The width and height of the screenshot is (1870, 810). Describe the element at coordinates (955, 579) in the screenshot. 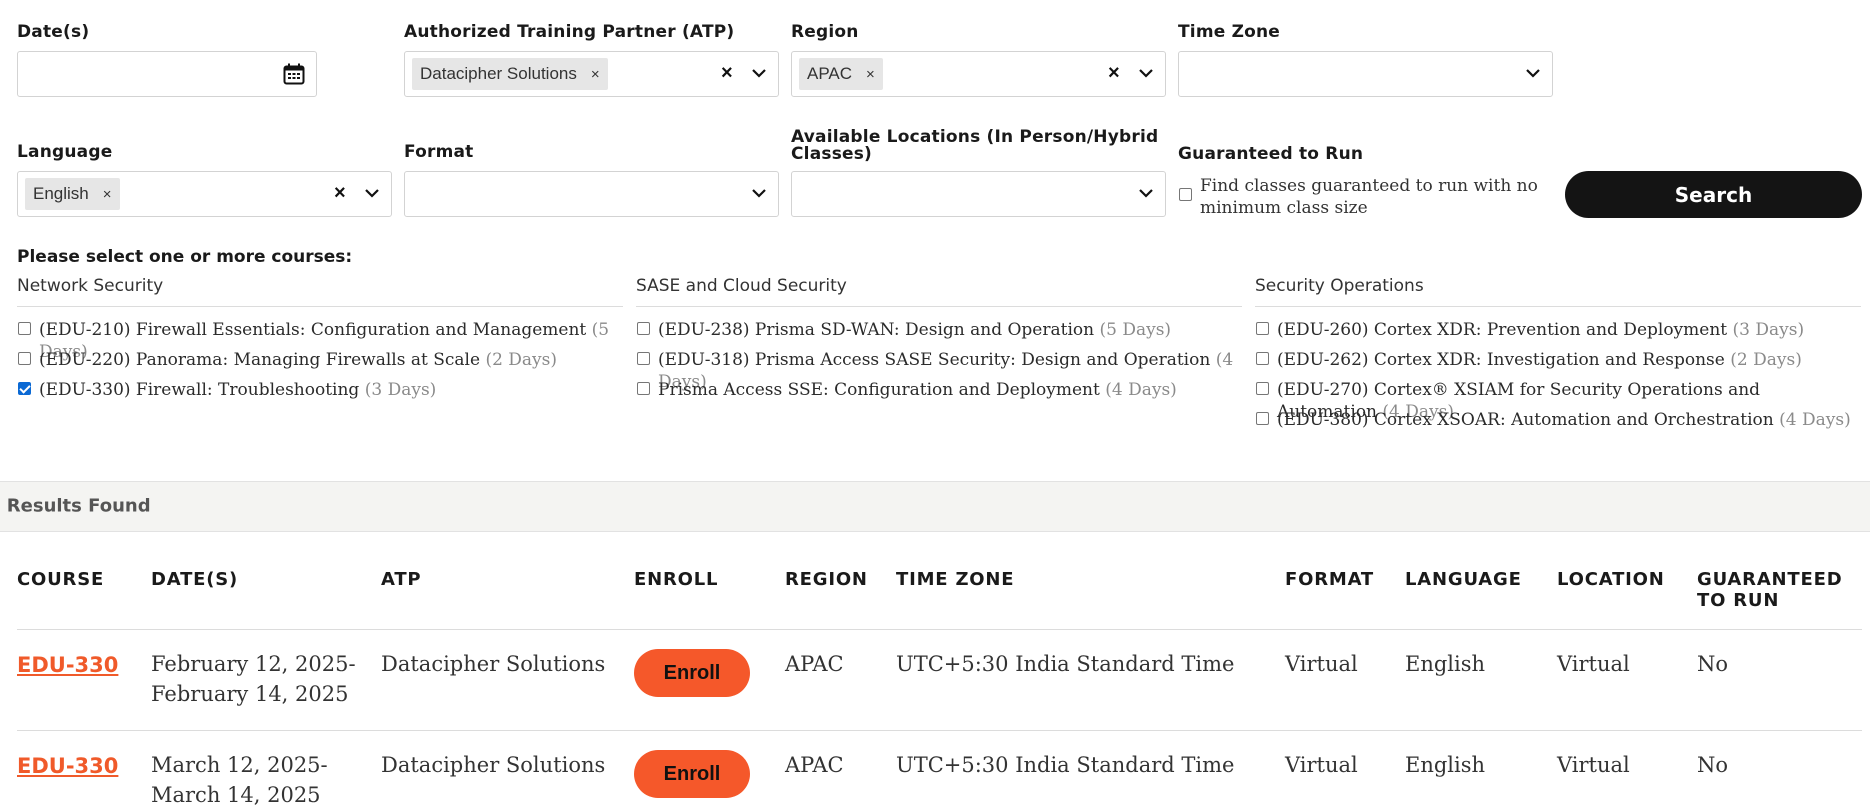

I see `header-timezone: TIME ZONE` at that location.